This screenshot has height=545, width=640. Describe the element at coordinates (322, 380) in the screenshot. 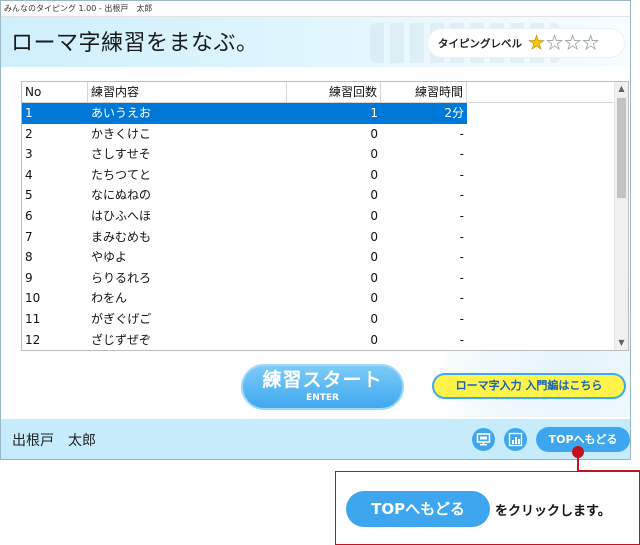

I see `start-practice-label: 練習スタート` at that location.